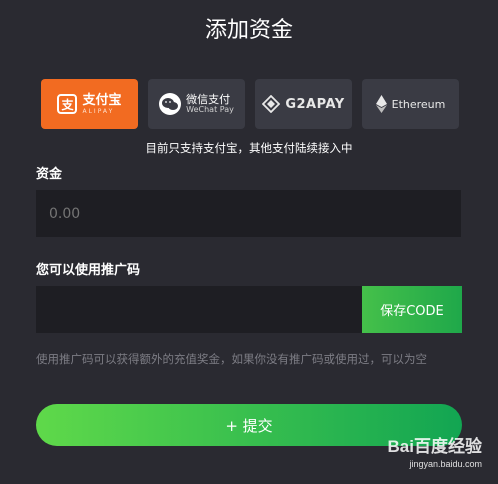 This screenshot has width=498, height=484. I want to click on payment-notice: 目前只支持支付宝，其他支付陆续接入中, so click(249, 148).